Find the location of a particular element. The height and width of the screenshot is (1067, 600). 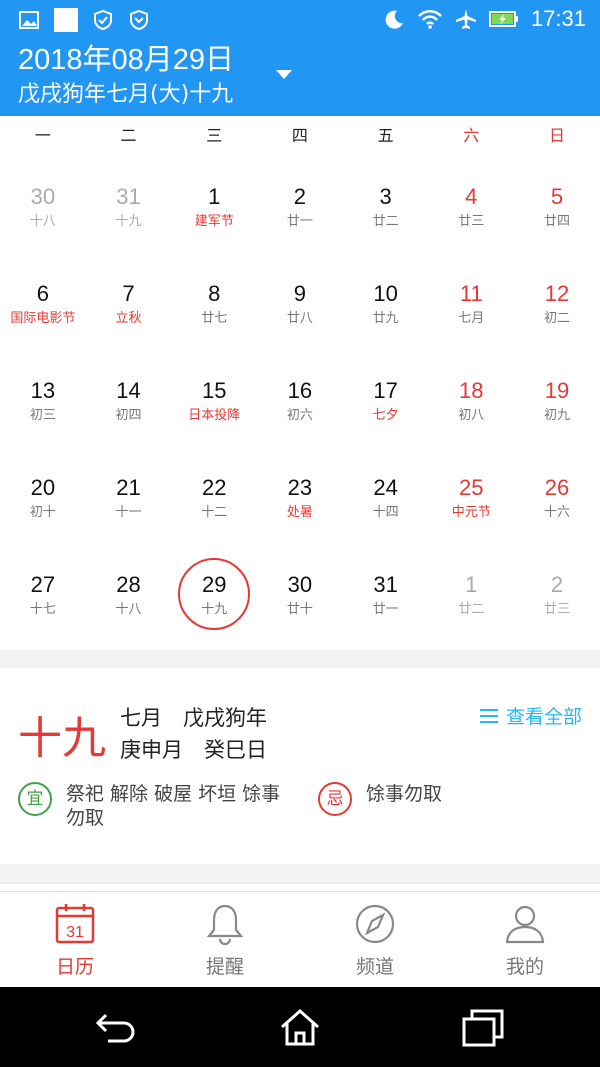

week-row: 13 初三 14 初四 15 日本投降 16 初六 17 七夕 18 初八 19 初九 is located at coordinates (300, 410).